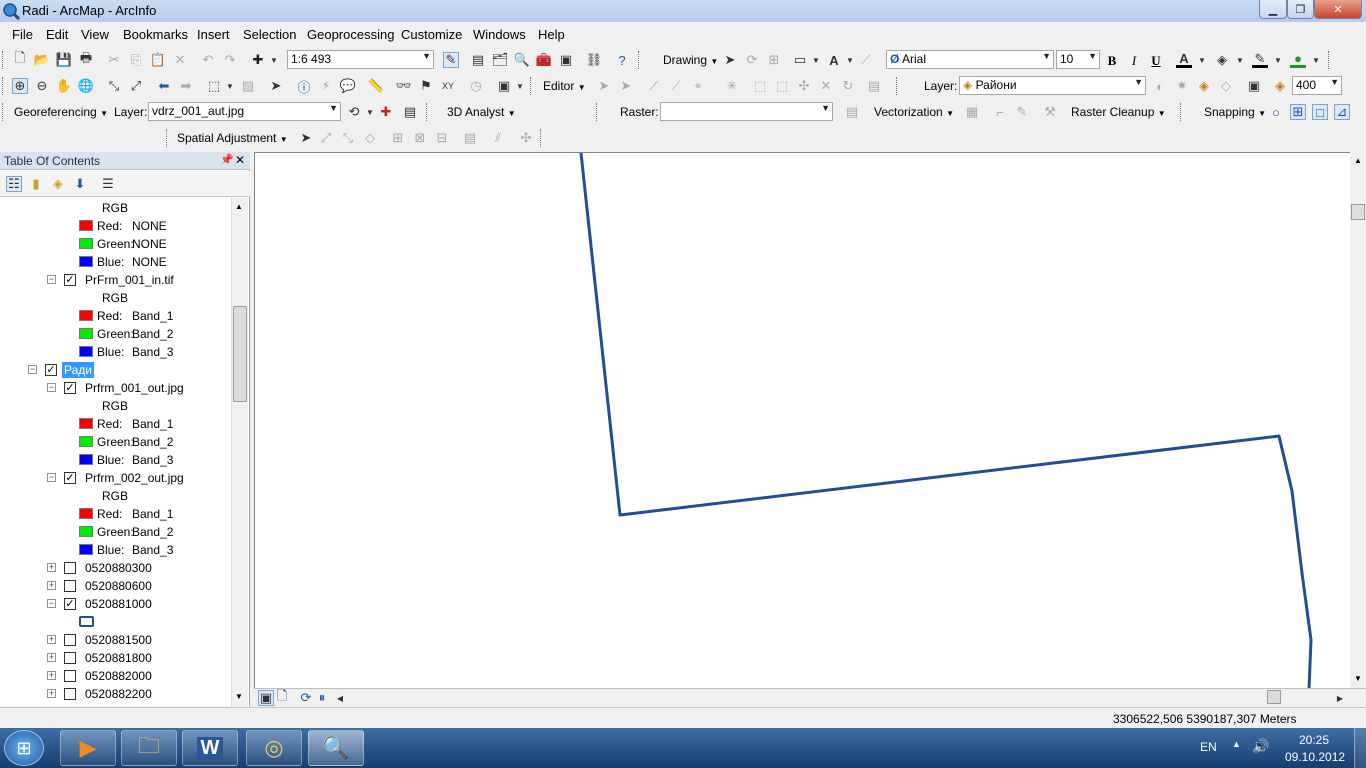 This screenshot has width=1366, height=768. I want to click on cut-polygons-icon: ✣, so click(804, 86).